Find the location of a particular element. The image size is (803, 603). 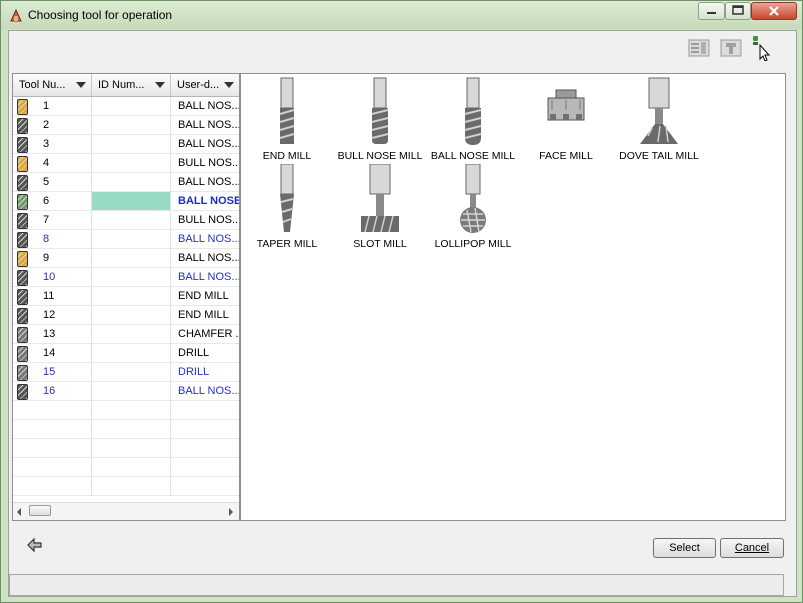

table-row: 14 DRILL is located at coordinates (126, 353).